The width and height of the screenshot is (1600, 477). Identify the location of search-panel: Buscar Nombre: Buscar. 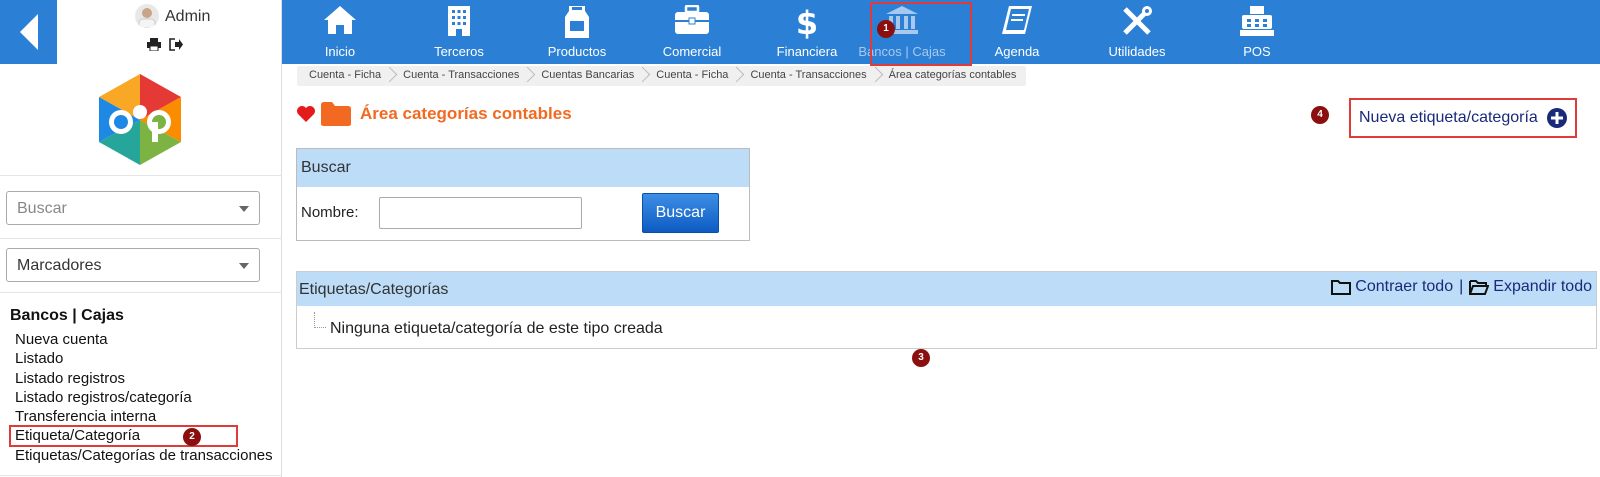
(523, 194).